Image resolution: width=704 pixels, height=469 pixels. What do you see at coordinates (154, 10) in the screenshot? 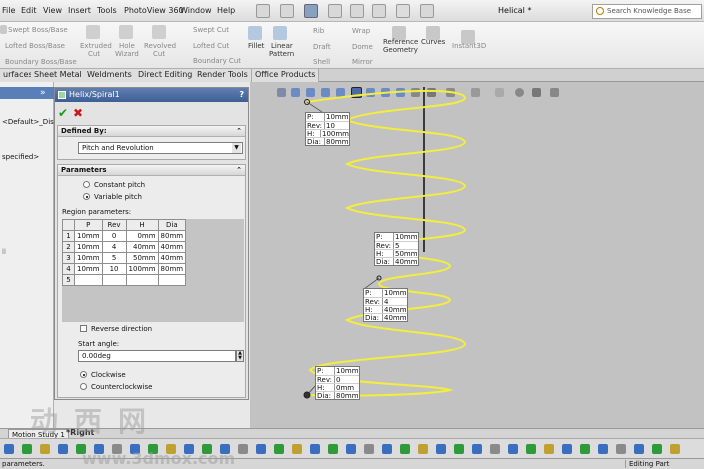
I see `menu-photoview: PhotoView 360` at bounding box center [154, 10].